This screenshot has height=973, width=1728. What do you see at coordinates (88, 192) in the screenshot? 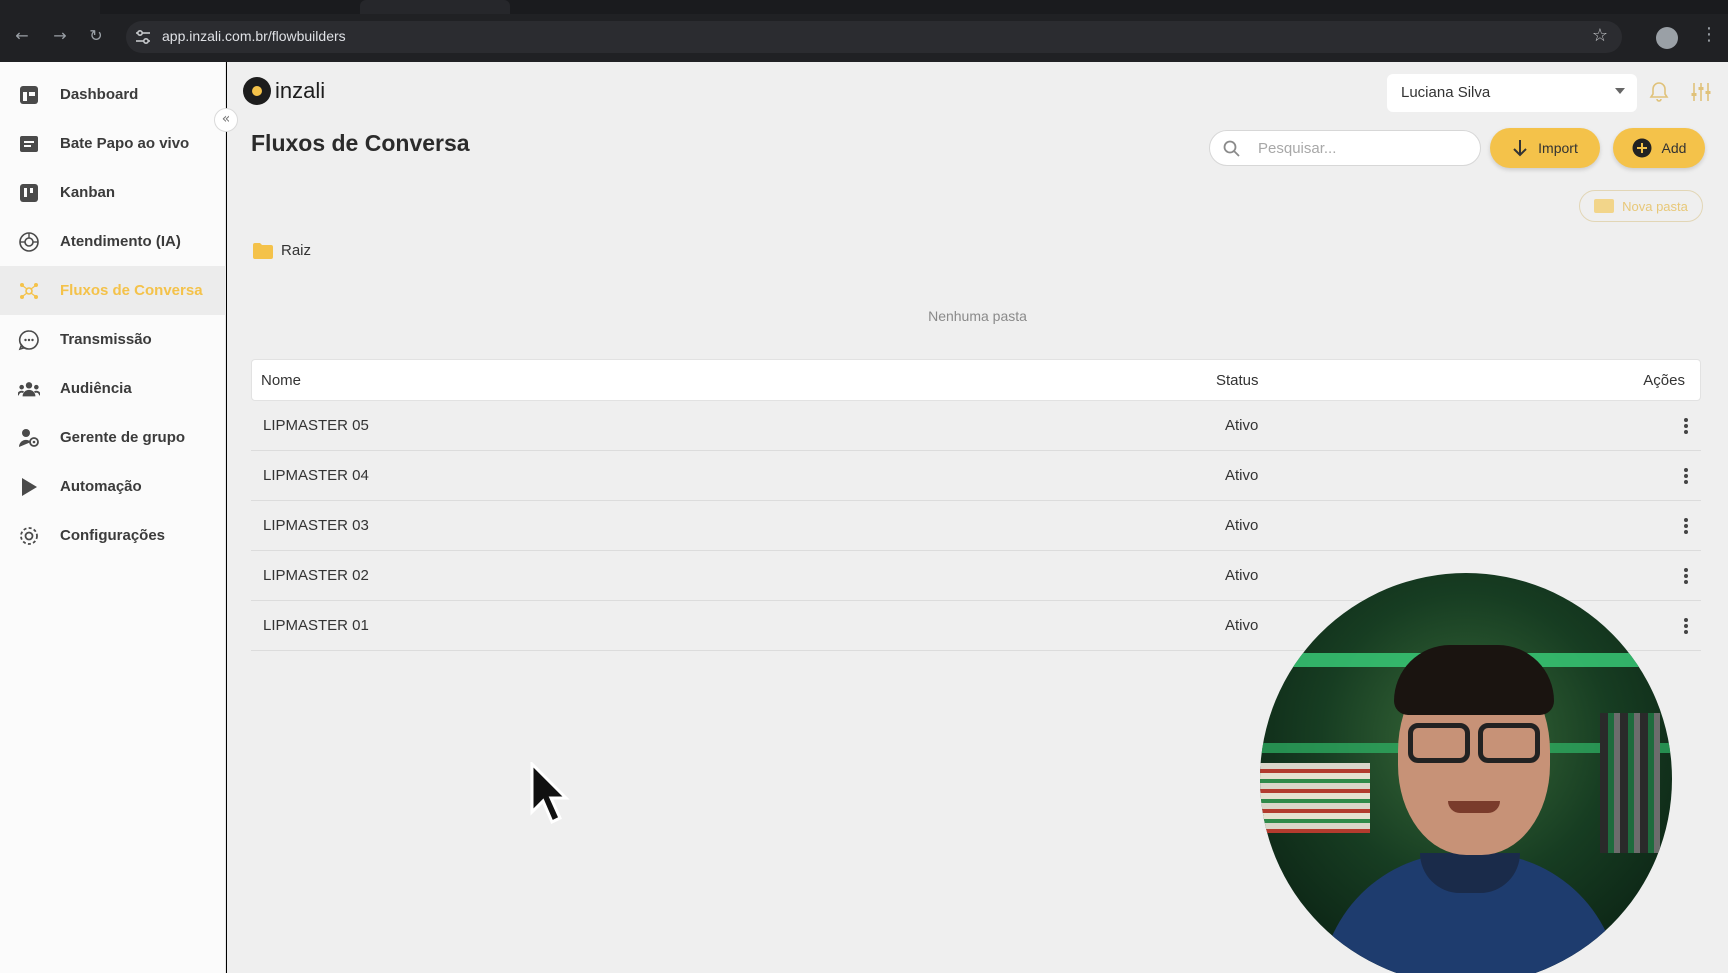
I see `sidebar-item-label: Kanban` at bounding box center [88, 192].